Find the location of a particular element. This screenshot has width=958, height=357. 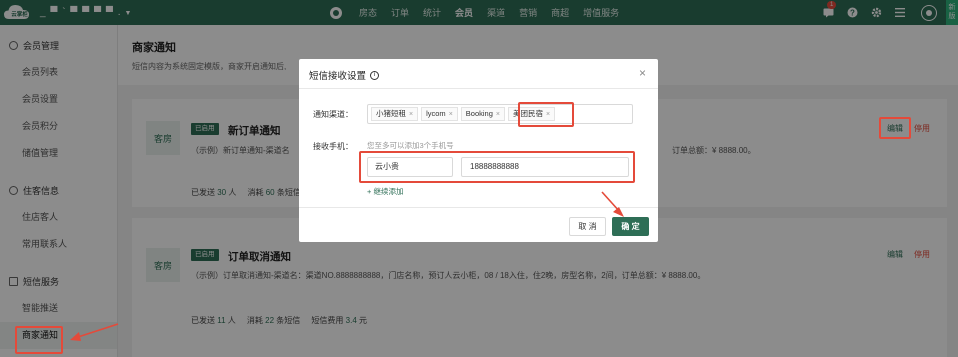

channel-label: 通知渠道： is located at coordinates (333, 114).